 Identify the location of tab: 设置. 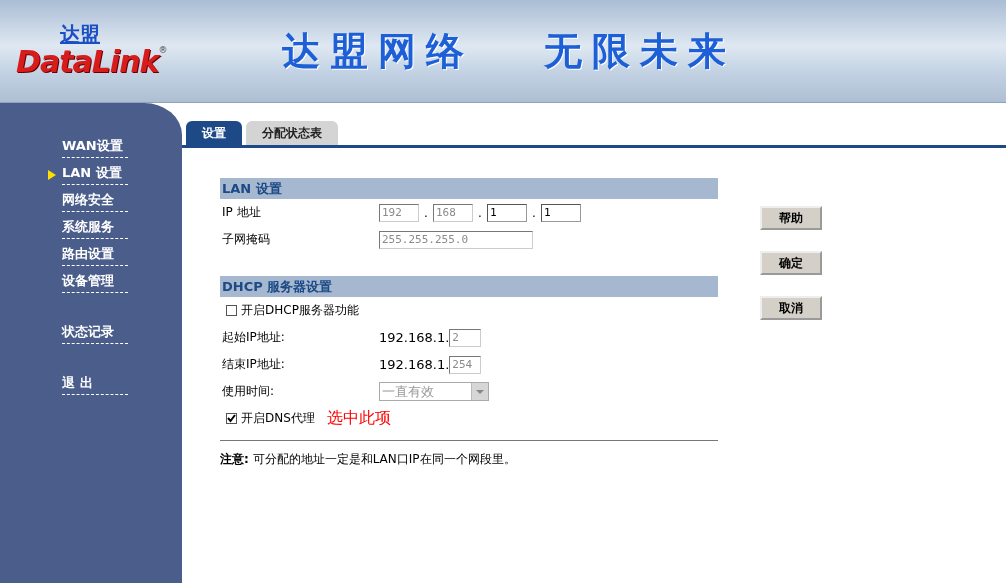
(214, 133).